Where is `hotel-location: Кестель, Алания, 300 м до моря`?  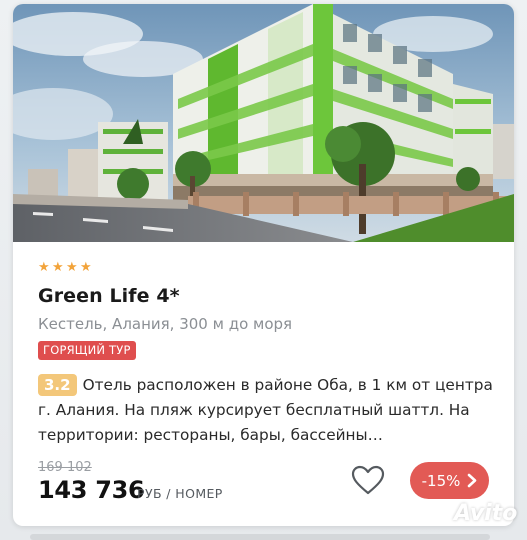 hotel-location: Кестель, Алания, 300 м до моря is located at coordinates (165, 324).